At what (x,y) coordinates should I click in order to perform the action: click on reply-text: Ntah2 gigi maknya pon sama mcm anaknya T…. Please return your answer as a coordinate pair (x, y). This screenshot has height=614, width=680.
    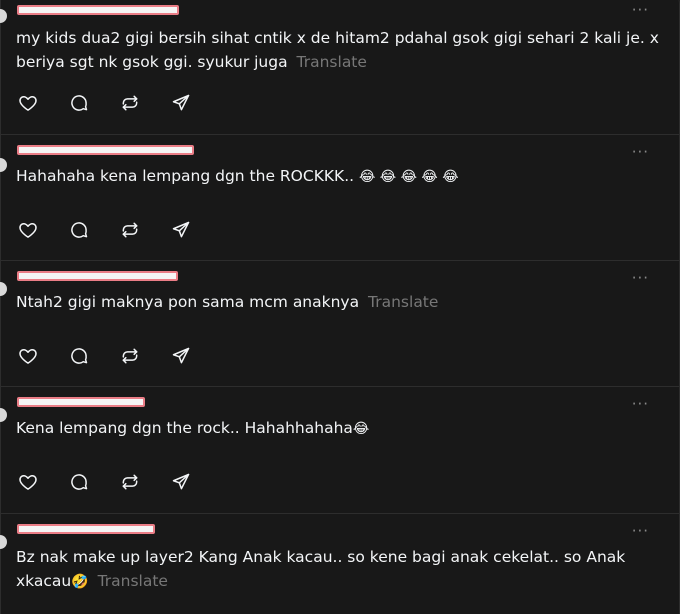
    Looking at the image, I should click on (338, 302).